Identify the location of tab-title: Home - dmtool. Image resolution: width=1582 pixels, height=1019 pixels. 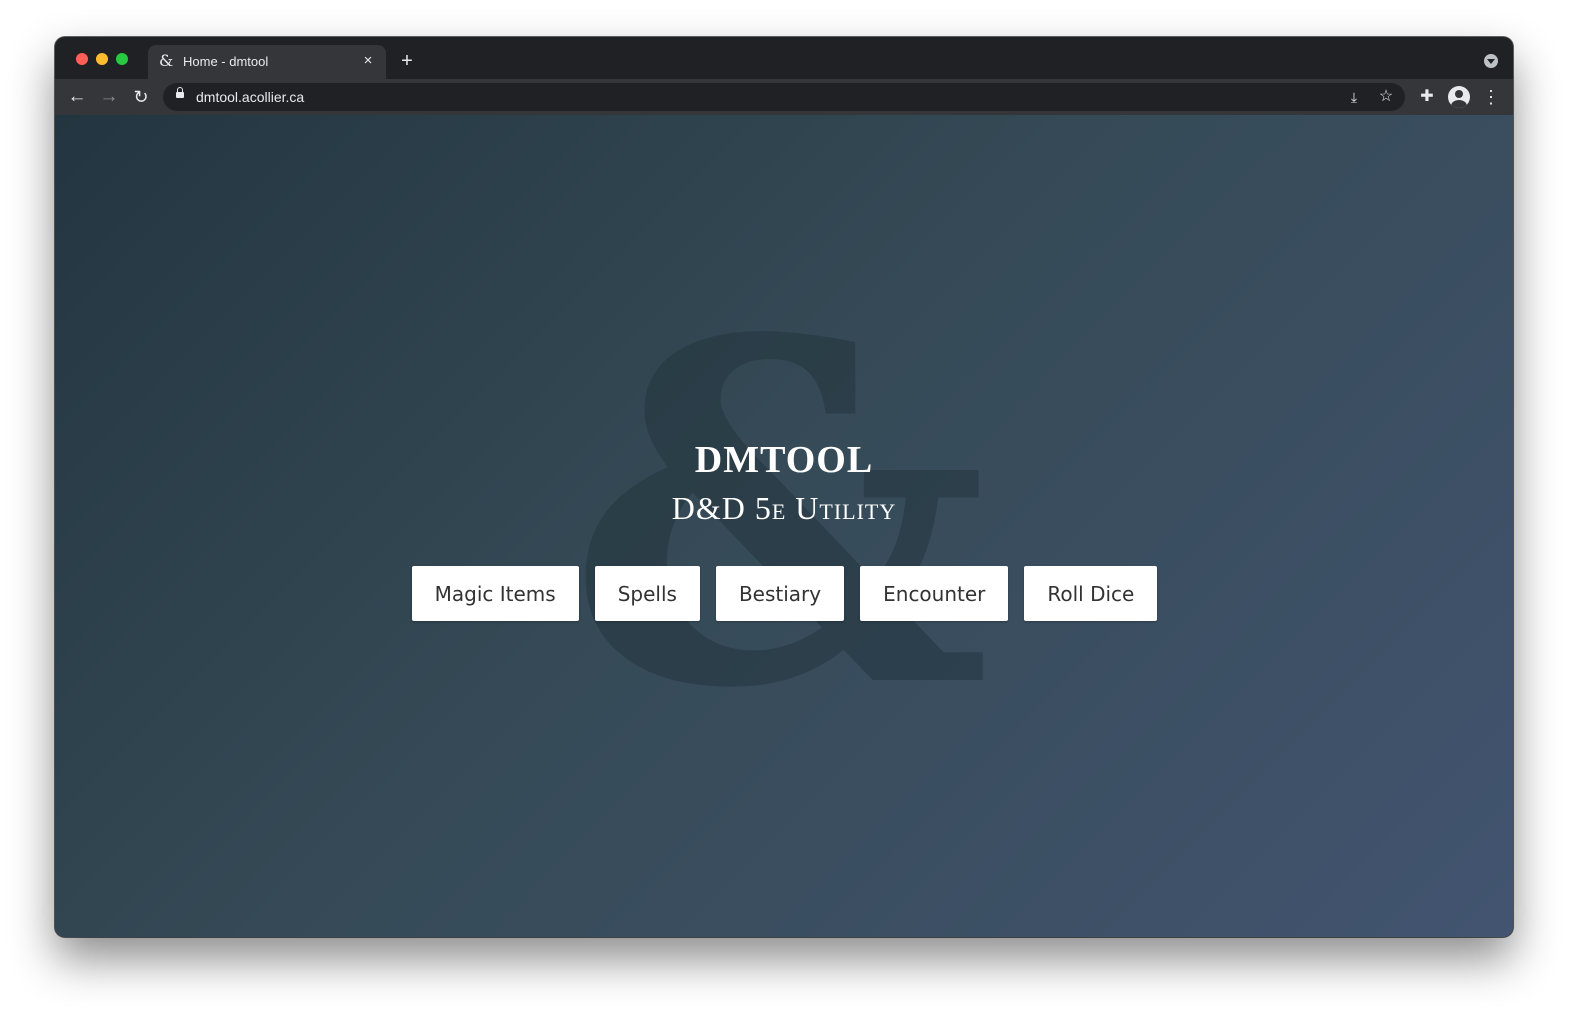
(226, 61).